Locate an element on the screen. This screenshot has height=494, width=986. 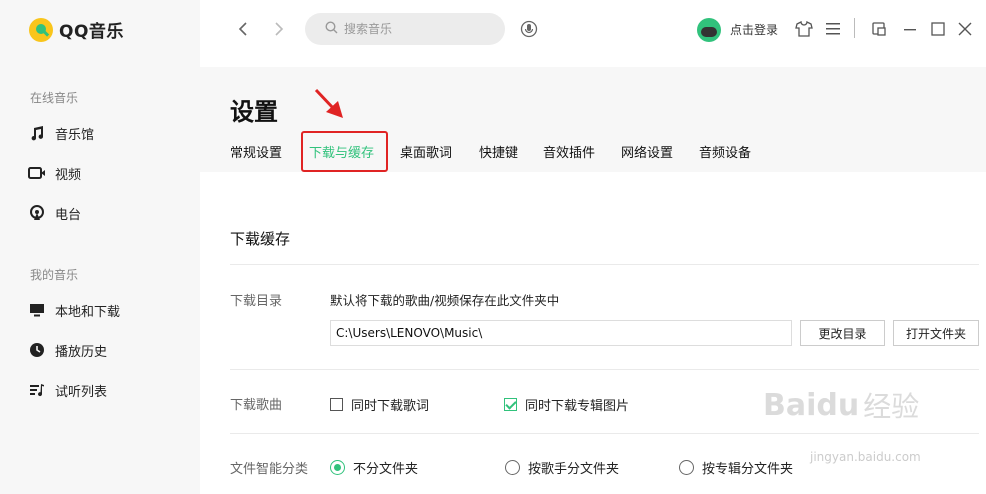
tab-audio-plugins: 音效插件 is located at coordinates (569, 151).